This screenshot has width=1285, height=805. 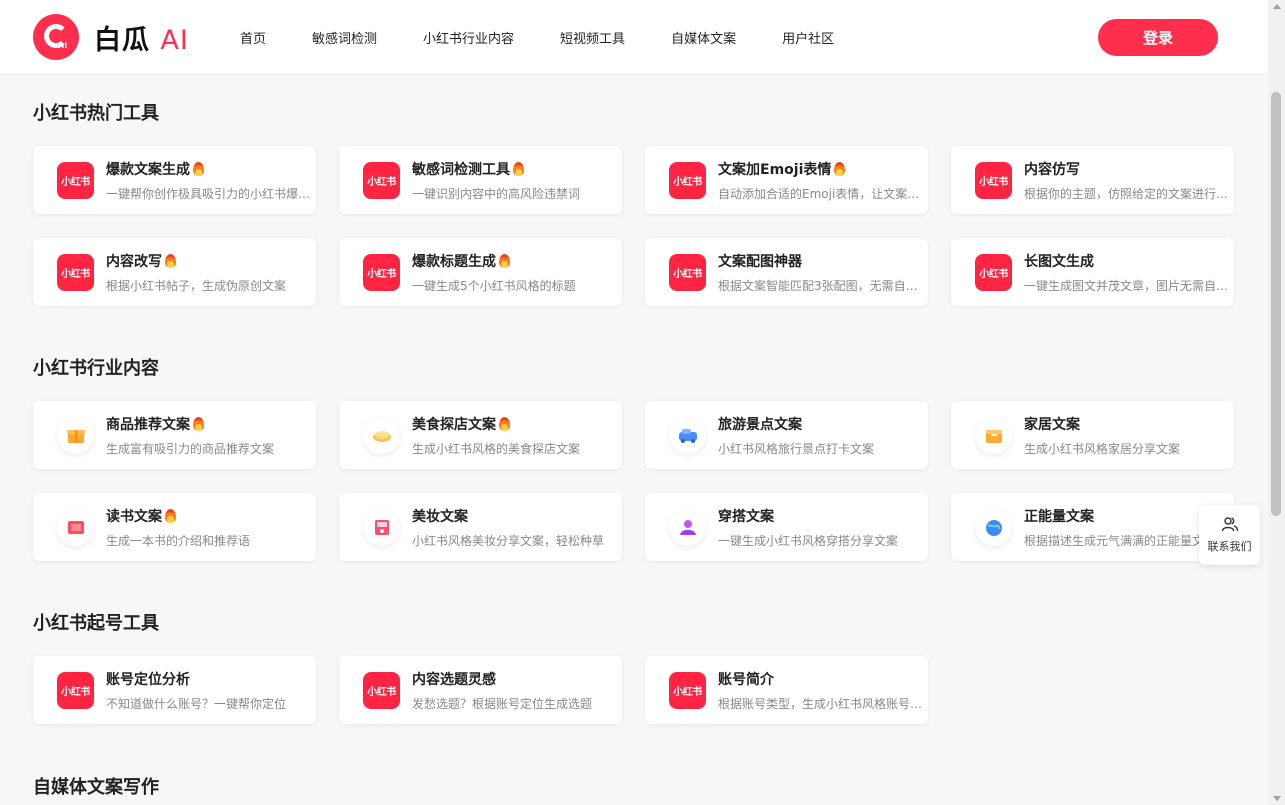 I want to click on page-scrollbar, so click(x=1276, y=402).